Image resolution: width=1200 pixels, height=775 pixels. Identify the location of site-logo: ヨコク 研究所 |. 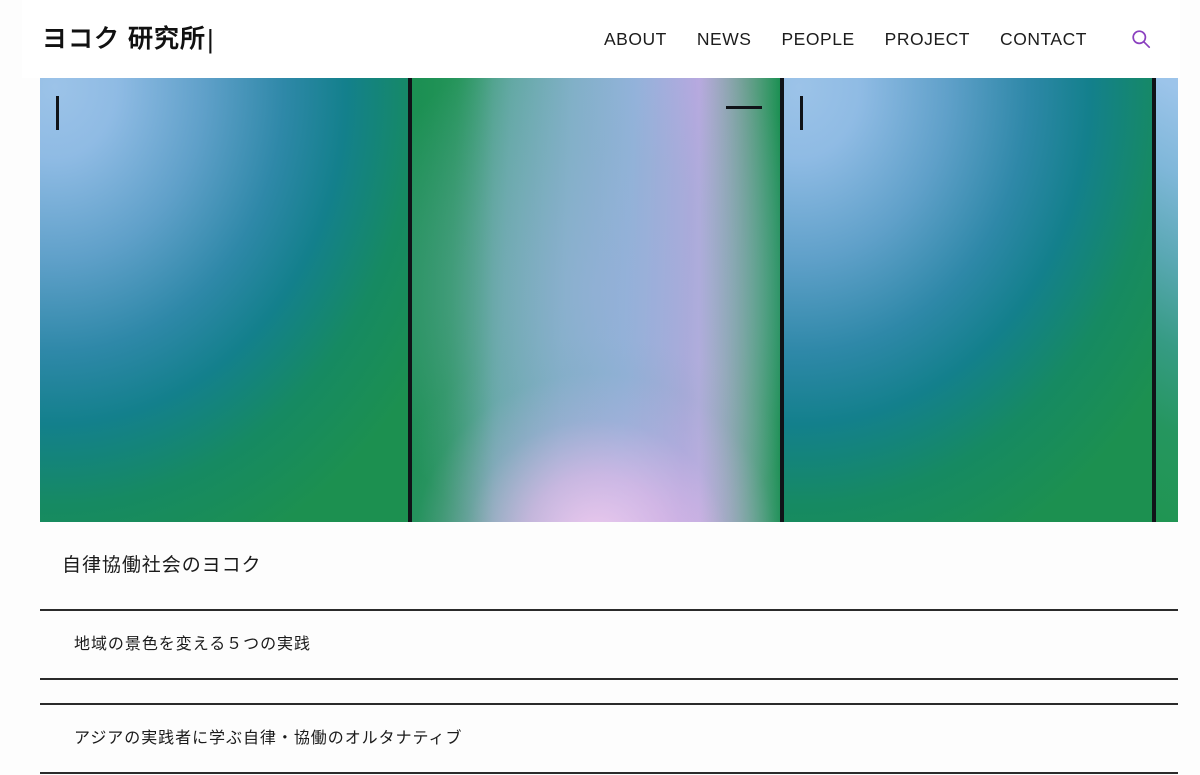
(128, 39).